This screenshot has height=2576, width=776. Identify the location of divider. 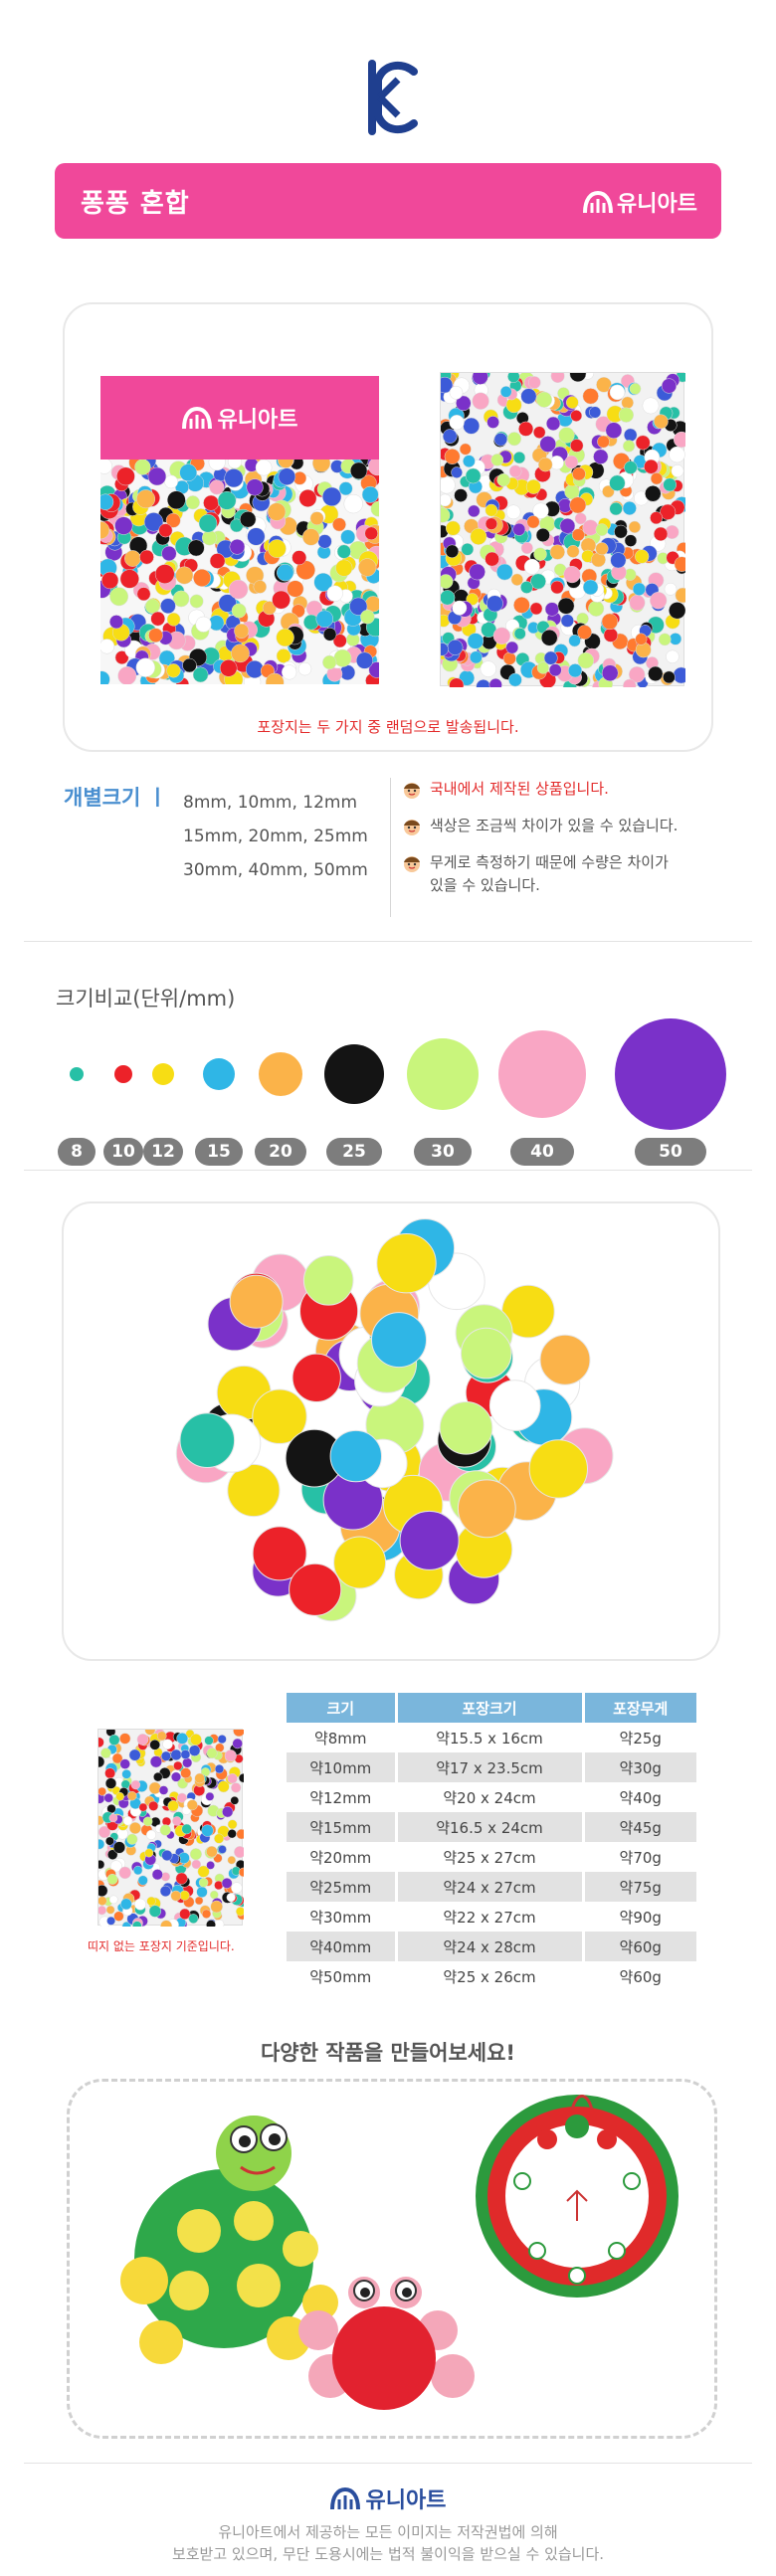
(390, 847).